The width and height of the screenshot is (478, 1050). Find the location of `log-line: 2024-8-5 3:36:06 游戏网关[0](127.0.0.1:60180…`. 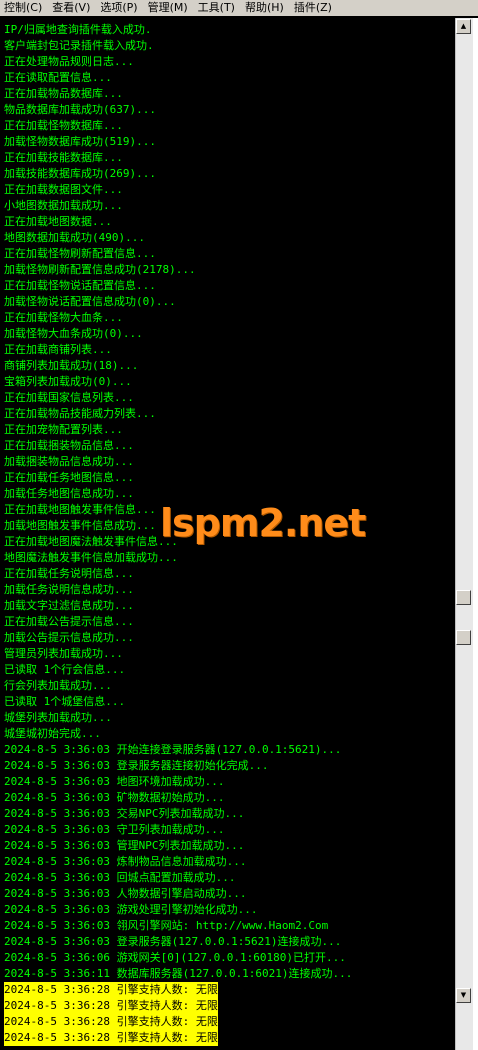

log-line: 2024-8-5 3:36:06 游戏网关[0](127.0.0.1:60180… is located at coordinates (175, 957).